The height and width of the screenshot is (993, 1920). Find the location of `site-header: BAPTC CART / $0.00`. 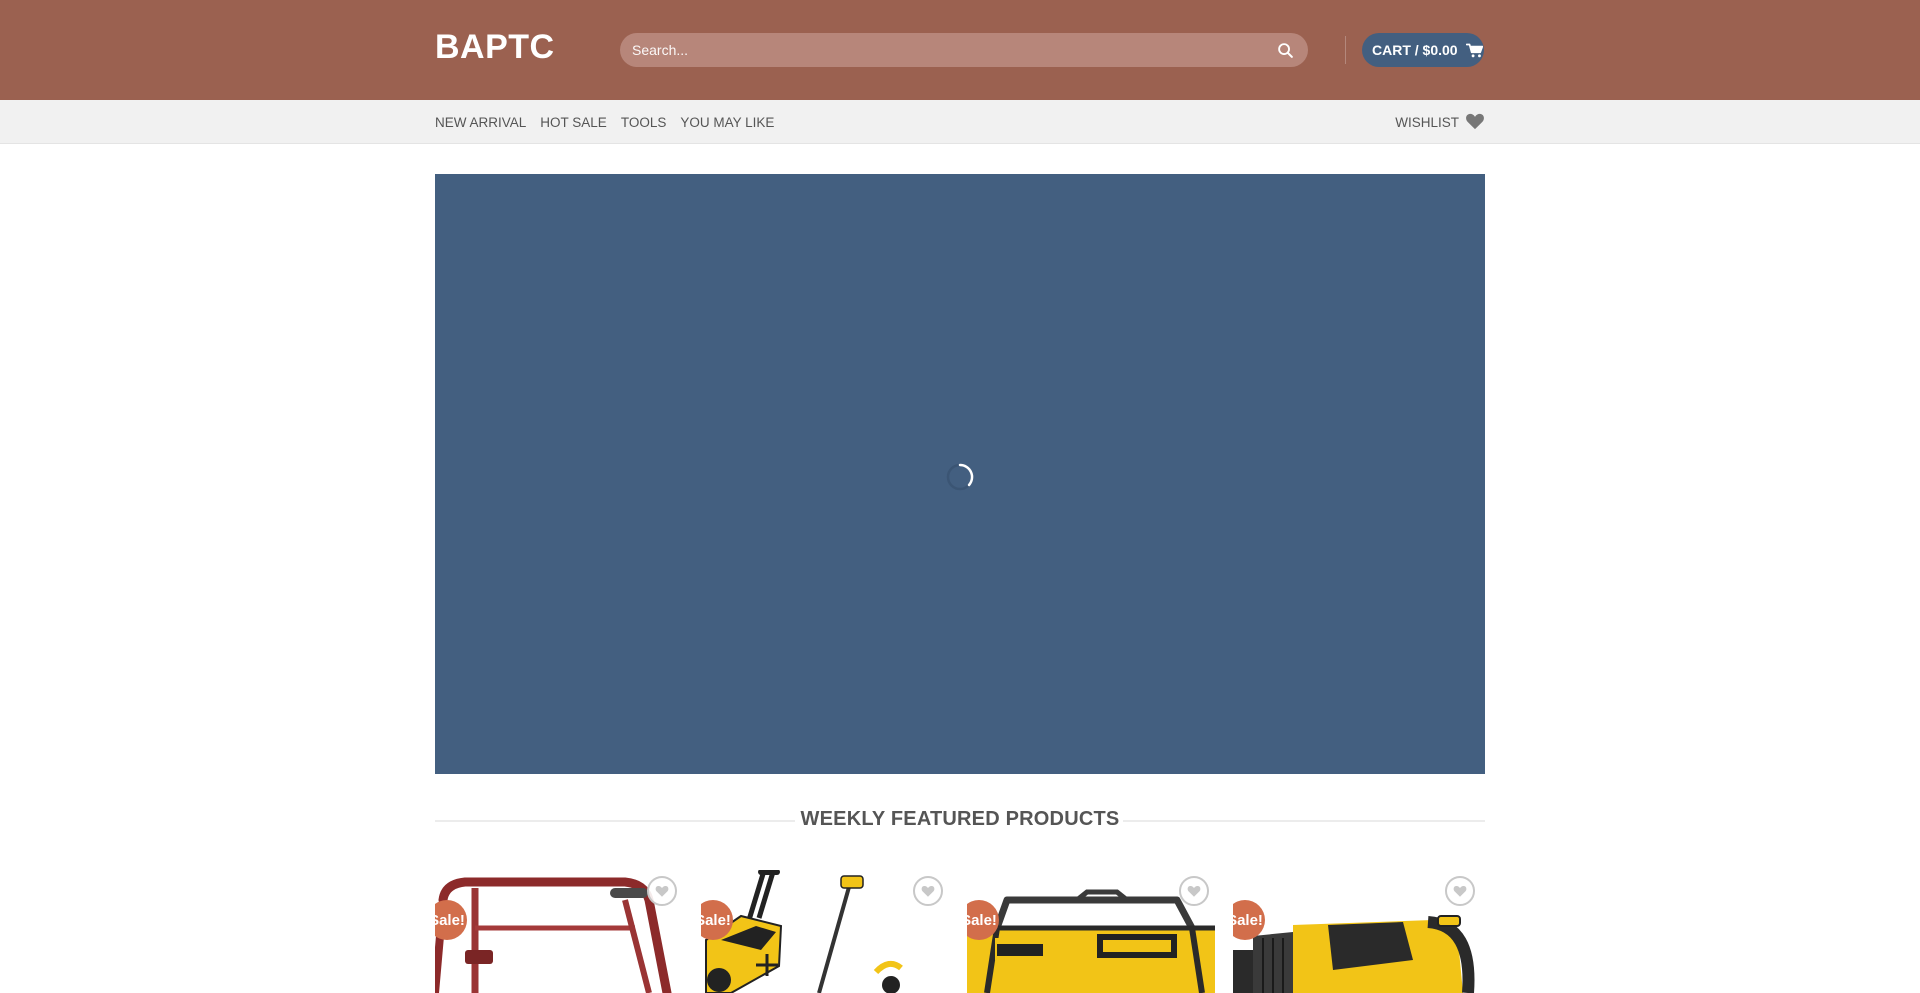

site-header: BAPTC CART / $0.00 is located at coordinates (960, 50).